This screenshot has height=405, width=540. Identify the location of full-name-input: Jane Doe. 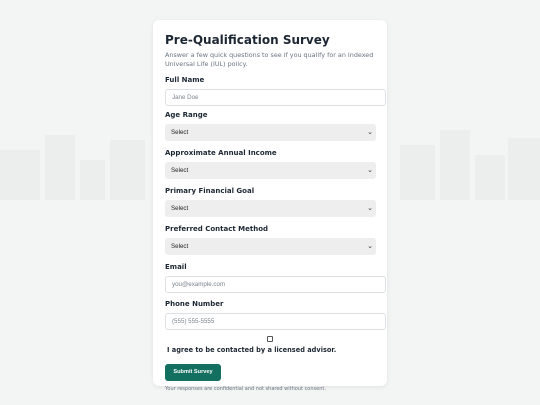
(275, 97).